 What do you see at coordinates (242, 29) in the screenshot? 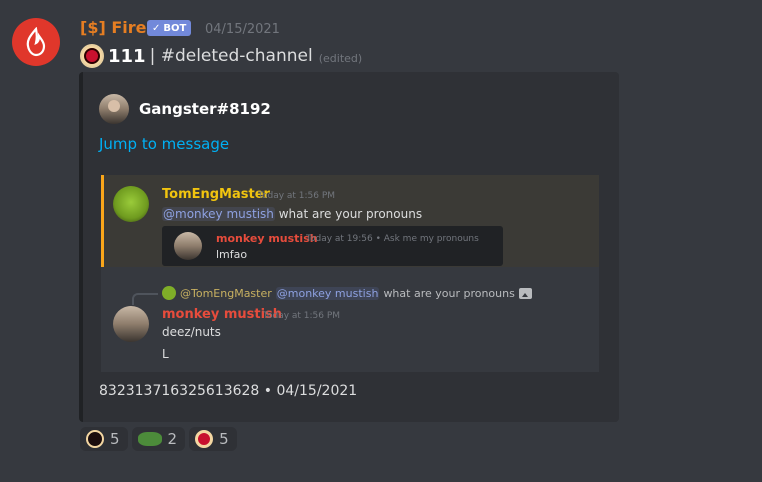
I see `message-timestamp: 04/15/2021` at bounding box center [242, 29].